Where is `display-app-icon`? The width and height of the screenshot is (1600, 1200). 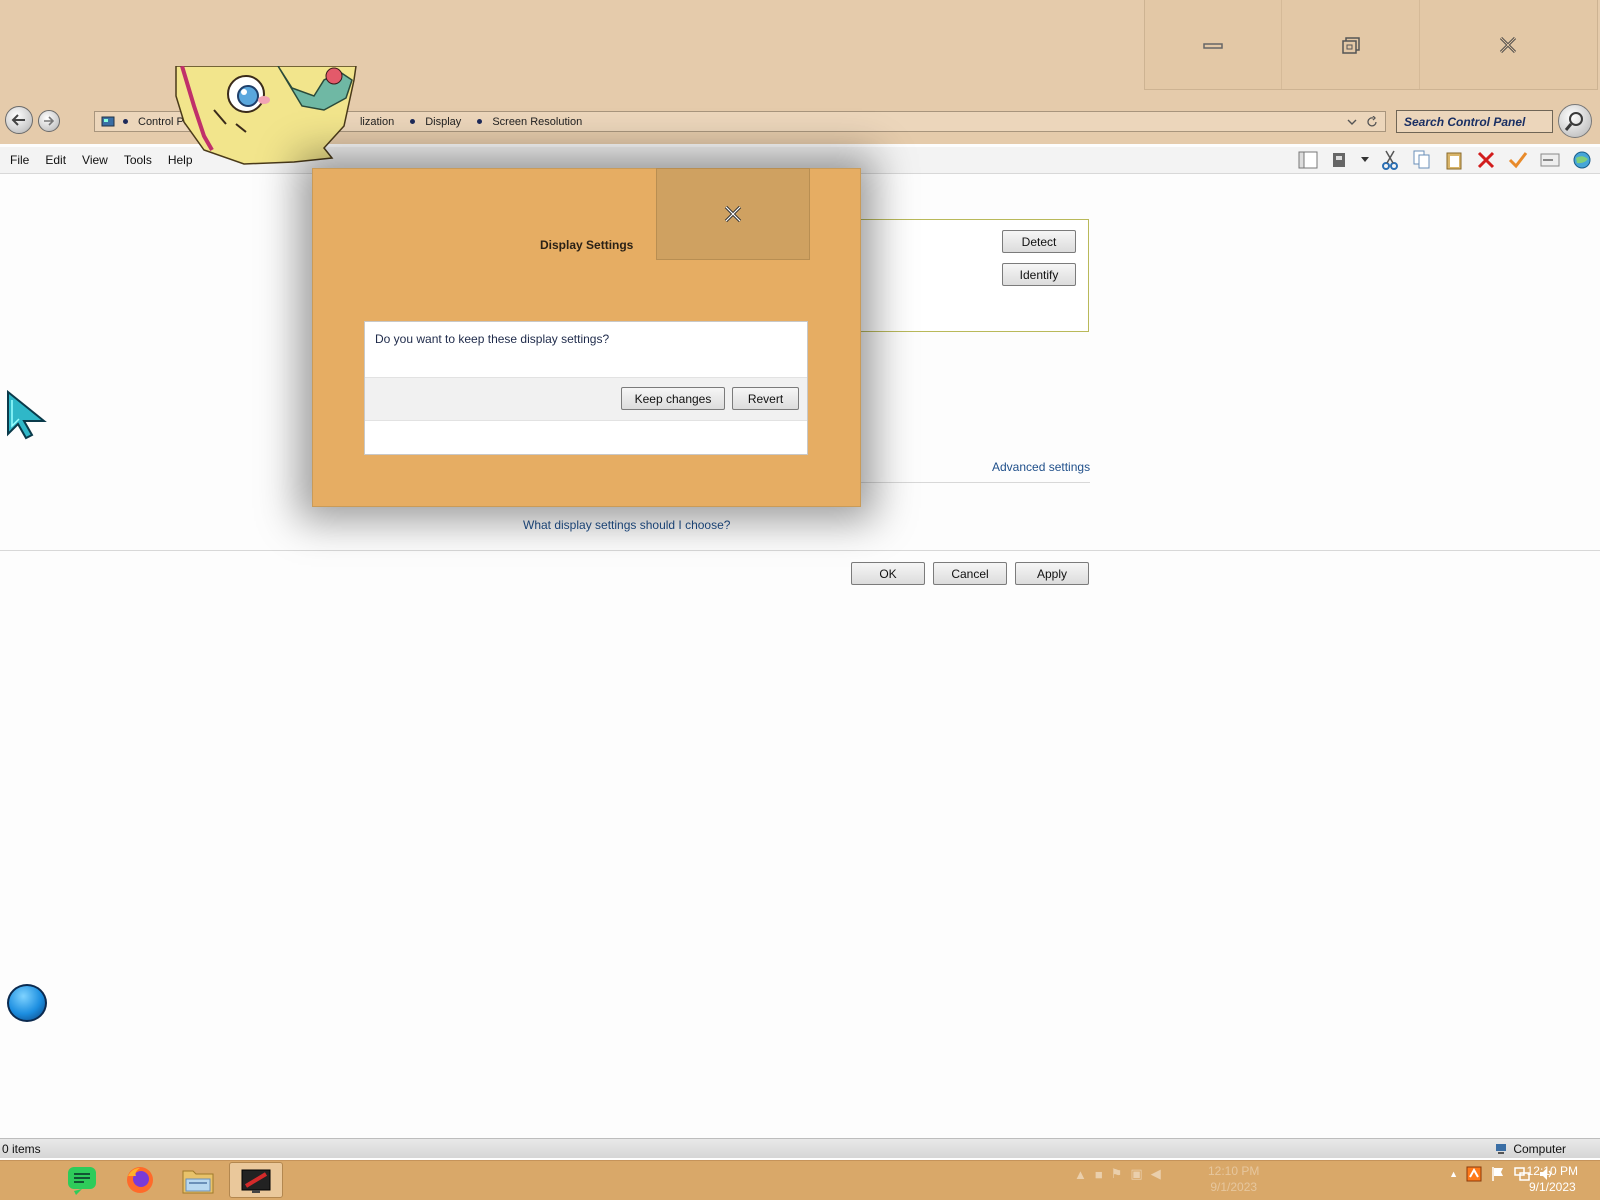
display-app-icon is located at coordinates (256, 1181).